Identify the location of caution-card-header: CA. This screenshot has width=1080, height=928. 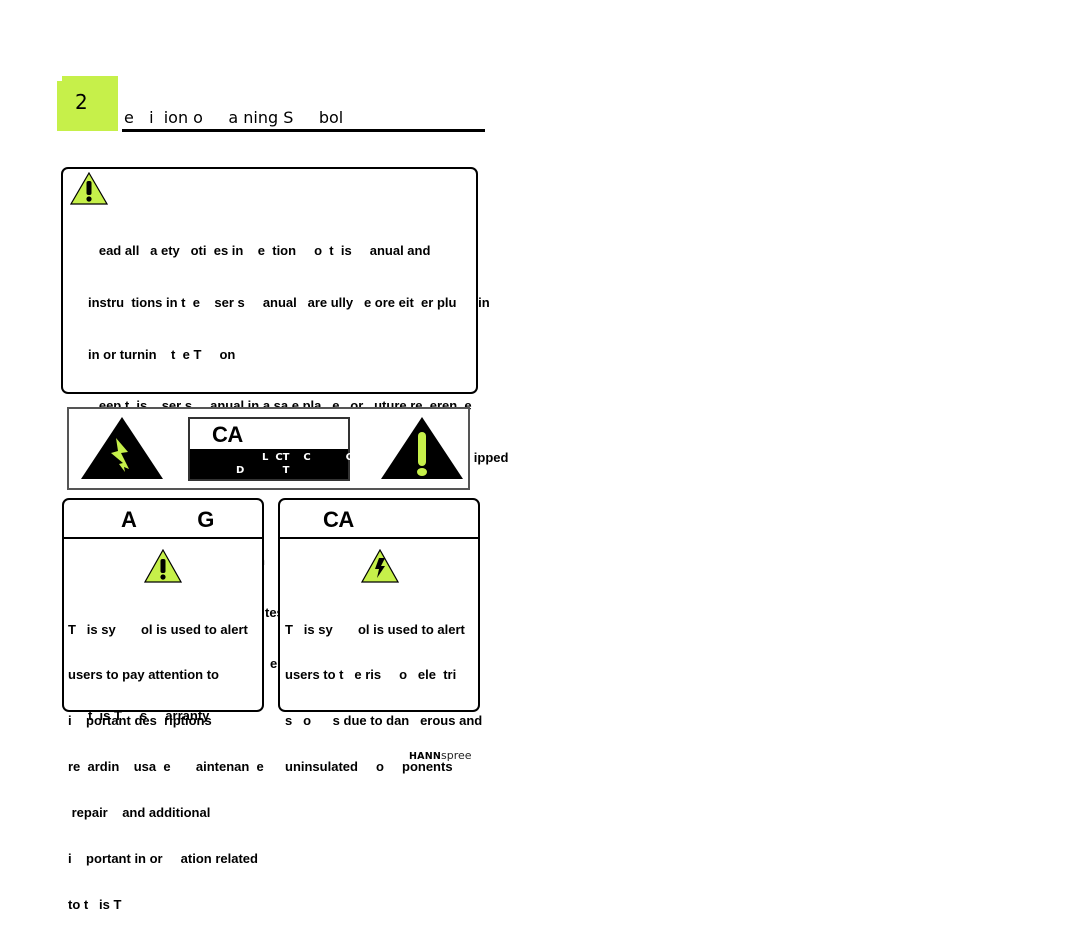
(379, 519).